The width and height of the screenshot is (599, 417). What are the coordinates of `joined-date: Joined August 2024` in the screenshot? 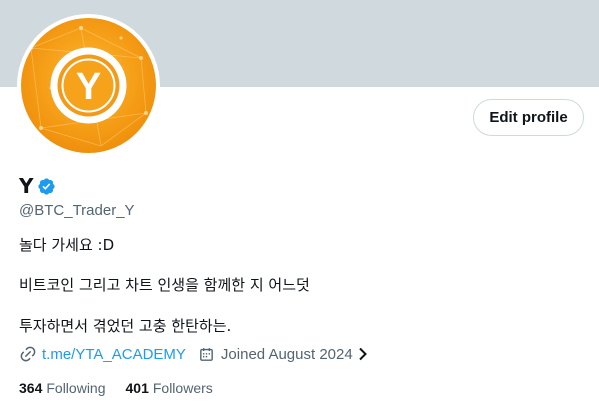 It's located at (286, 354).